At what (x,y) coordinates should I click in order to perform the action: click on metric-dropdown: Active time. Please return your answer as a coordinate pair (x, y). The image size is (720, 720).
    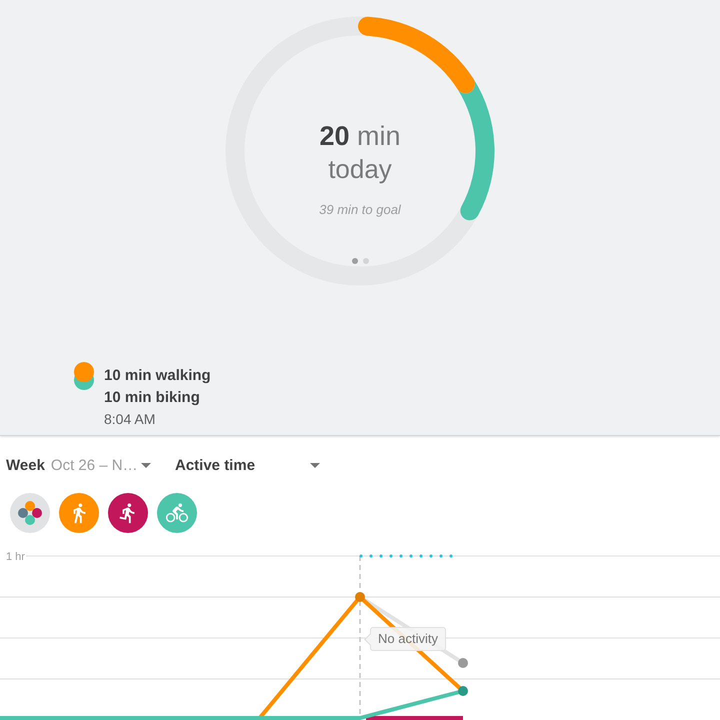
    Looking at the image, I should click on (247, 465).